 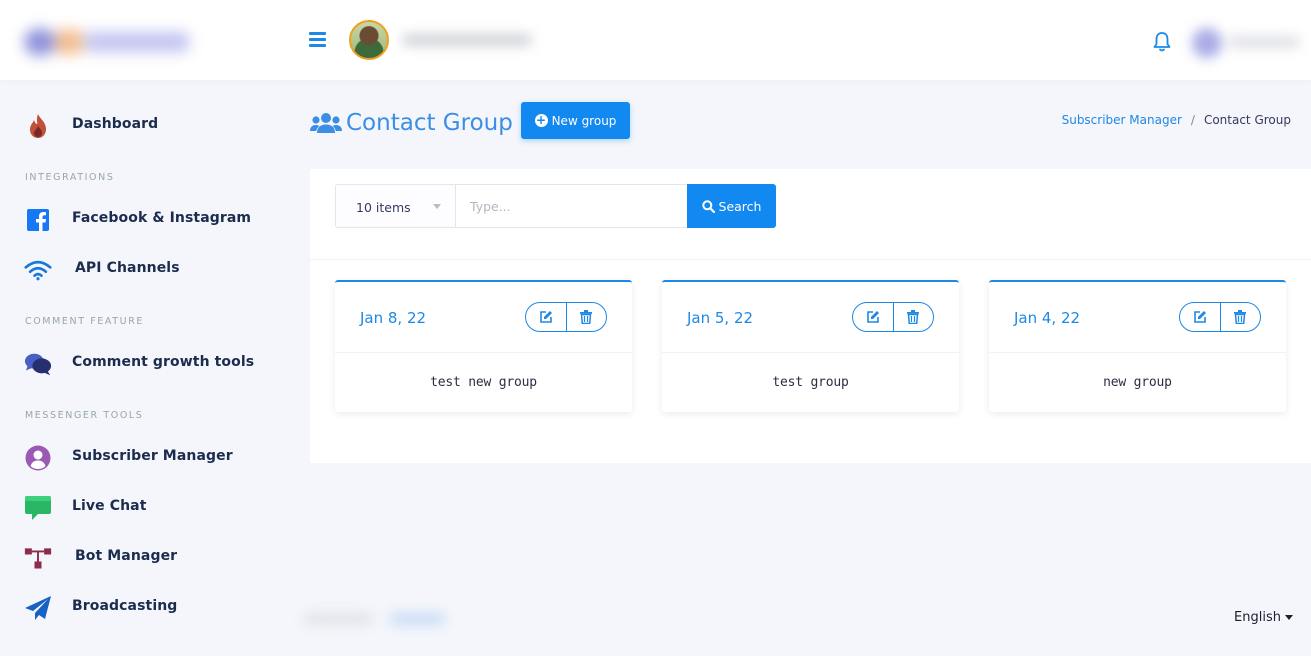 I want to click on breadcrumb-current: Contact Group, so click(x=1247, y=120).